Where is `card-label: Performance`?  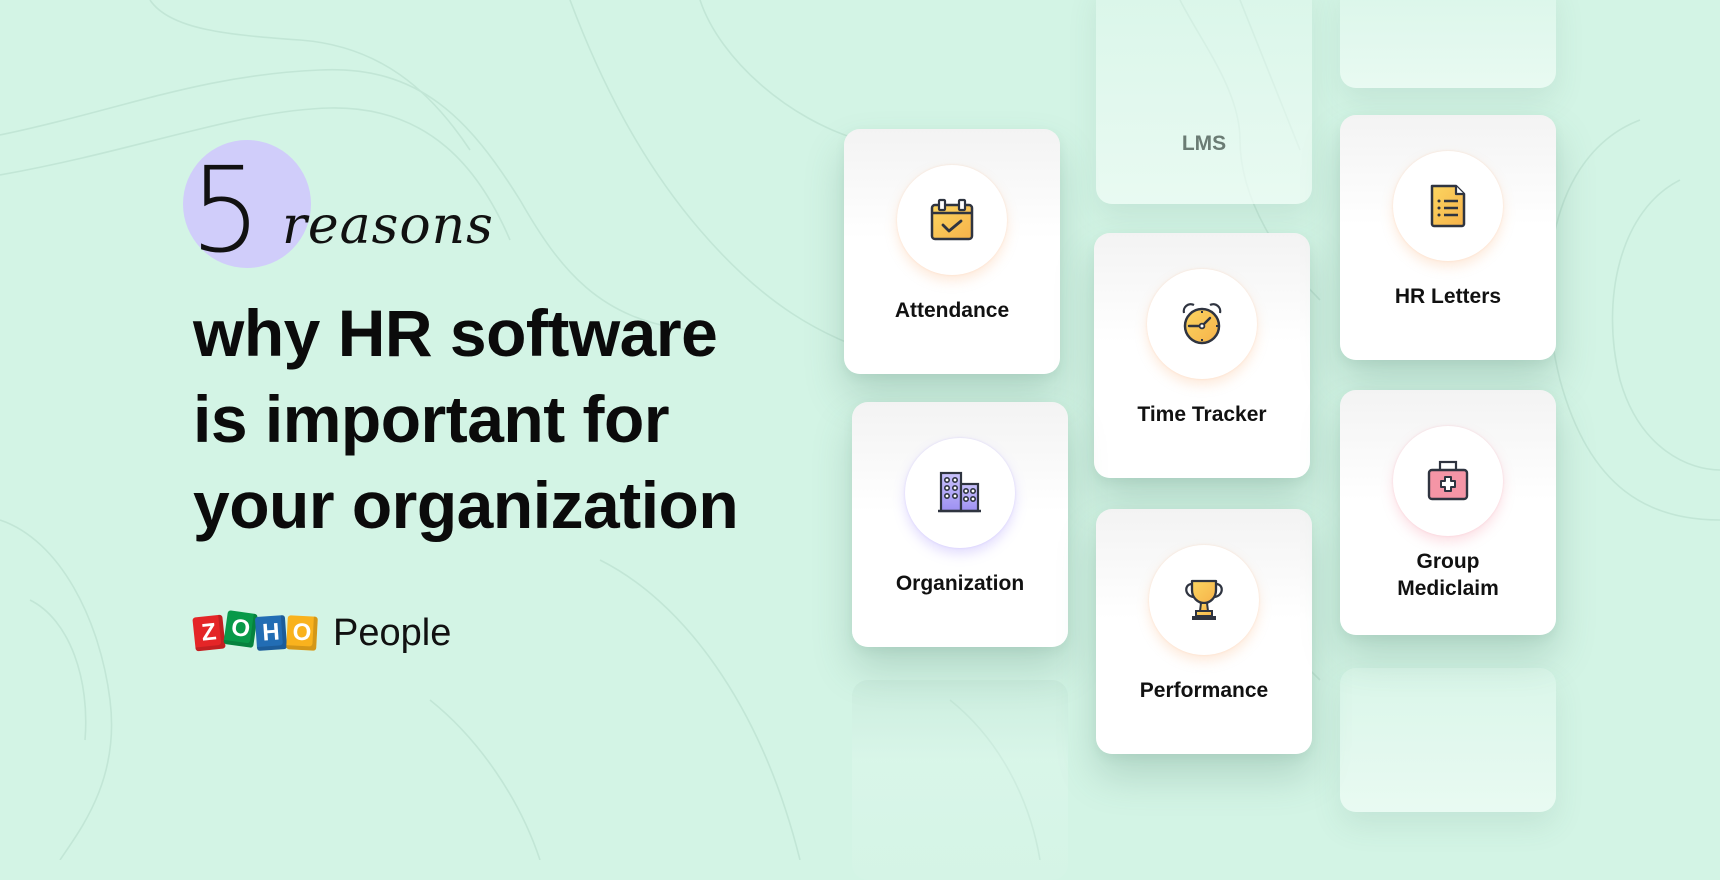
card-label: Performance is located at coordinates (1204, 690).